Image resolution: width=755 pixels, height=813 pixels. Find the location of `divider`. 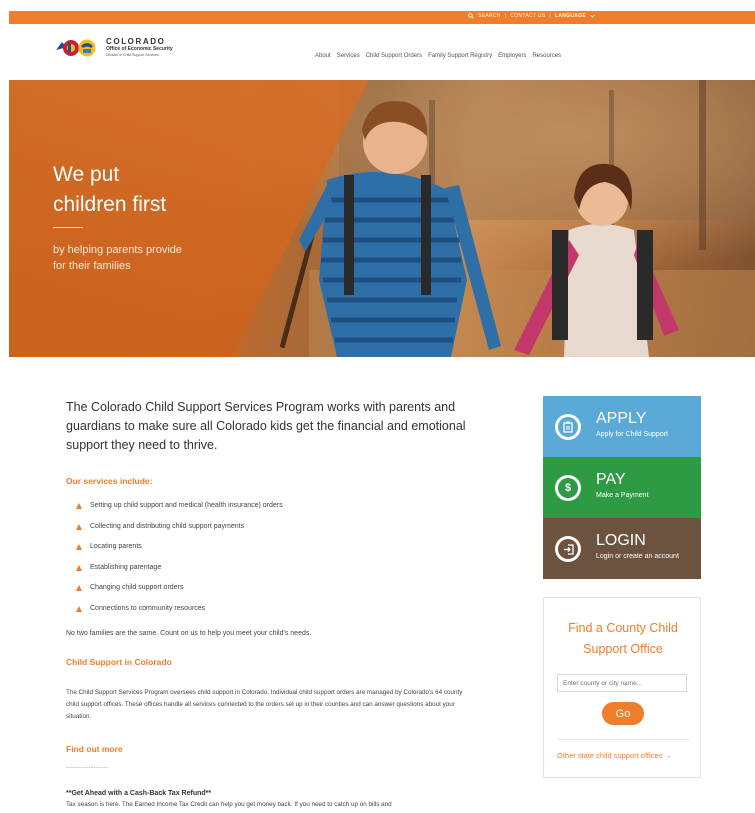

divider is located at coordinates (623, 739).